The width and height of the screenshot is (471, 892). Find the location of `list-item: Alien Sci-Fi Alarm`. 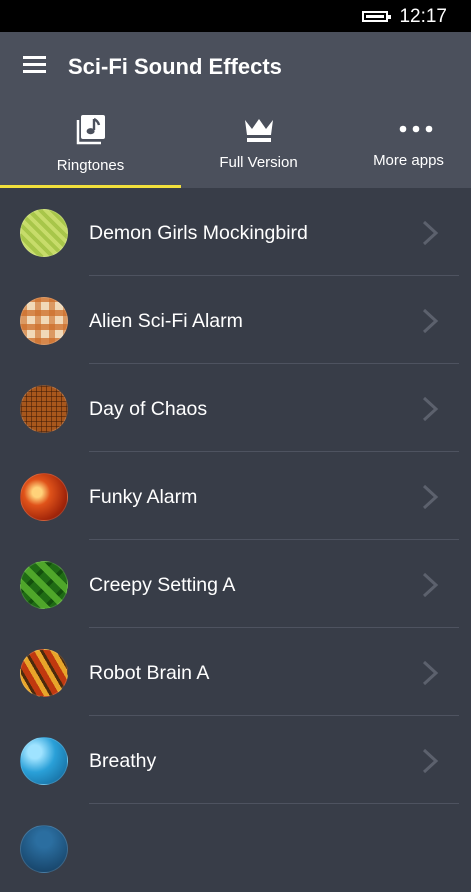

list-item: Alien Sci-Fi Alarm is located at coordinates (235, 320).